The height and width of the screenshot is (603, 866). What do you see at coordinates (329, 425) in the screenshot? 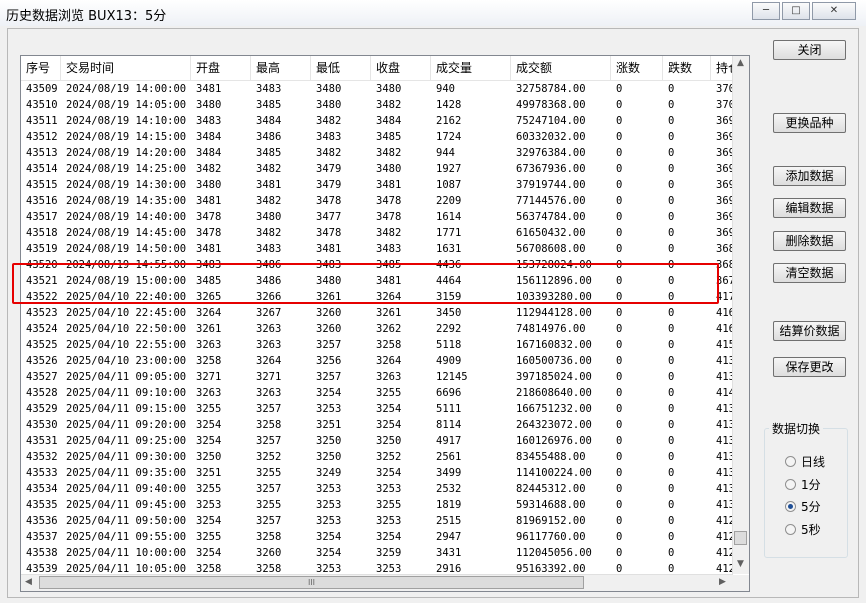
I see `table-cell: 3251` at bounding box center [329, 425].